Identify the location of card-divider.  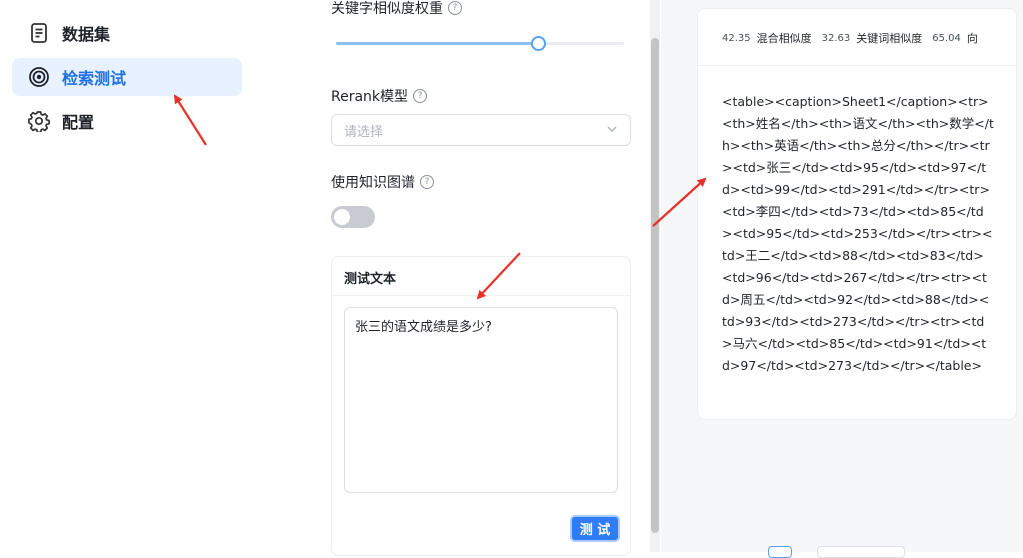
(481, 295).